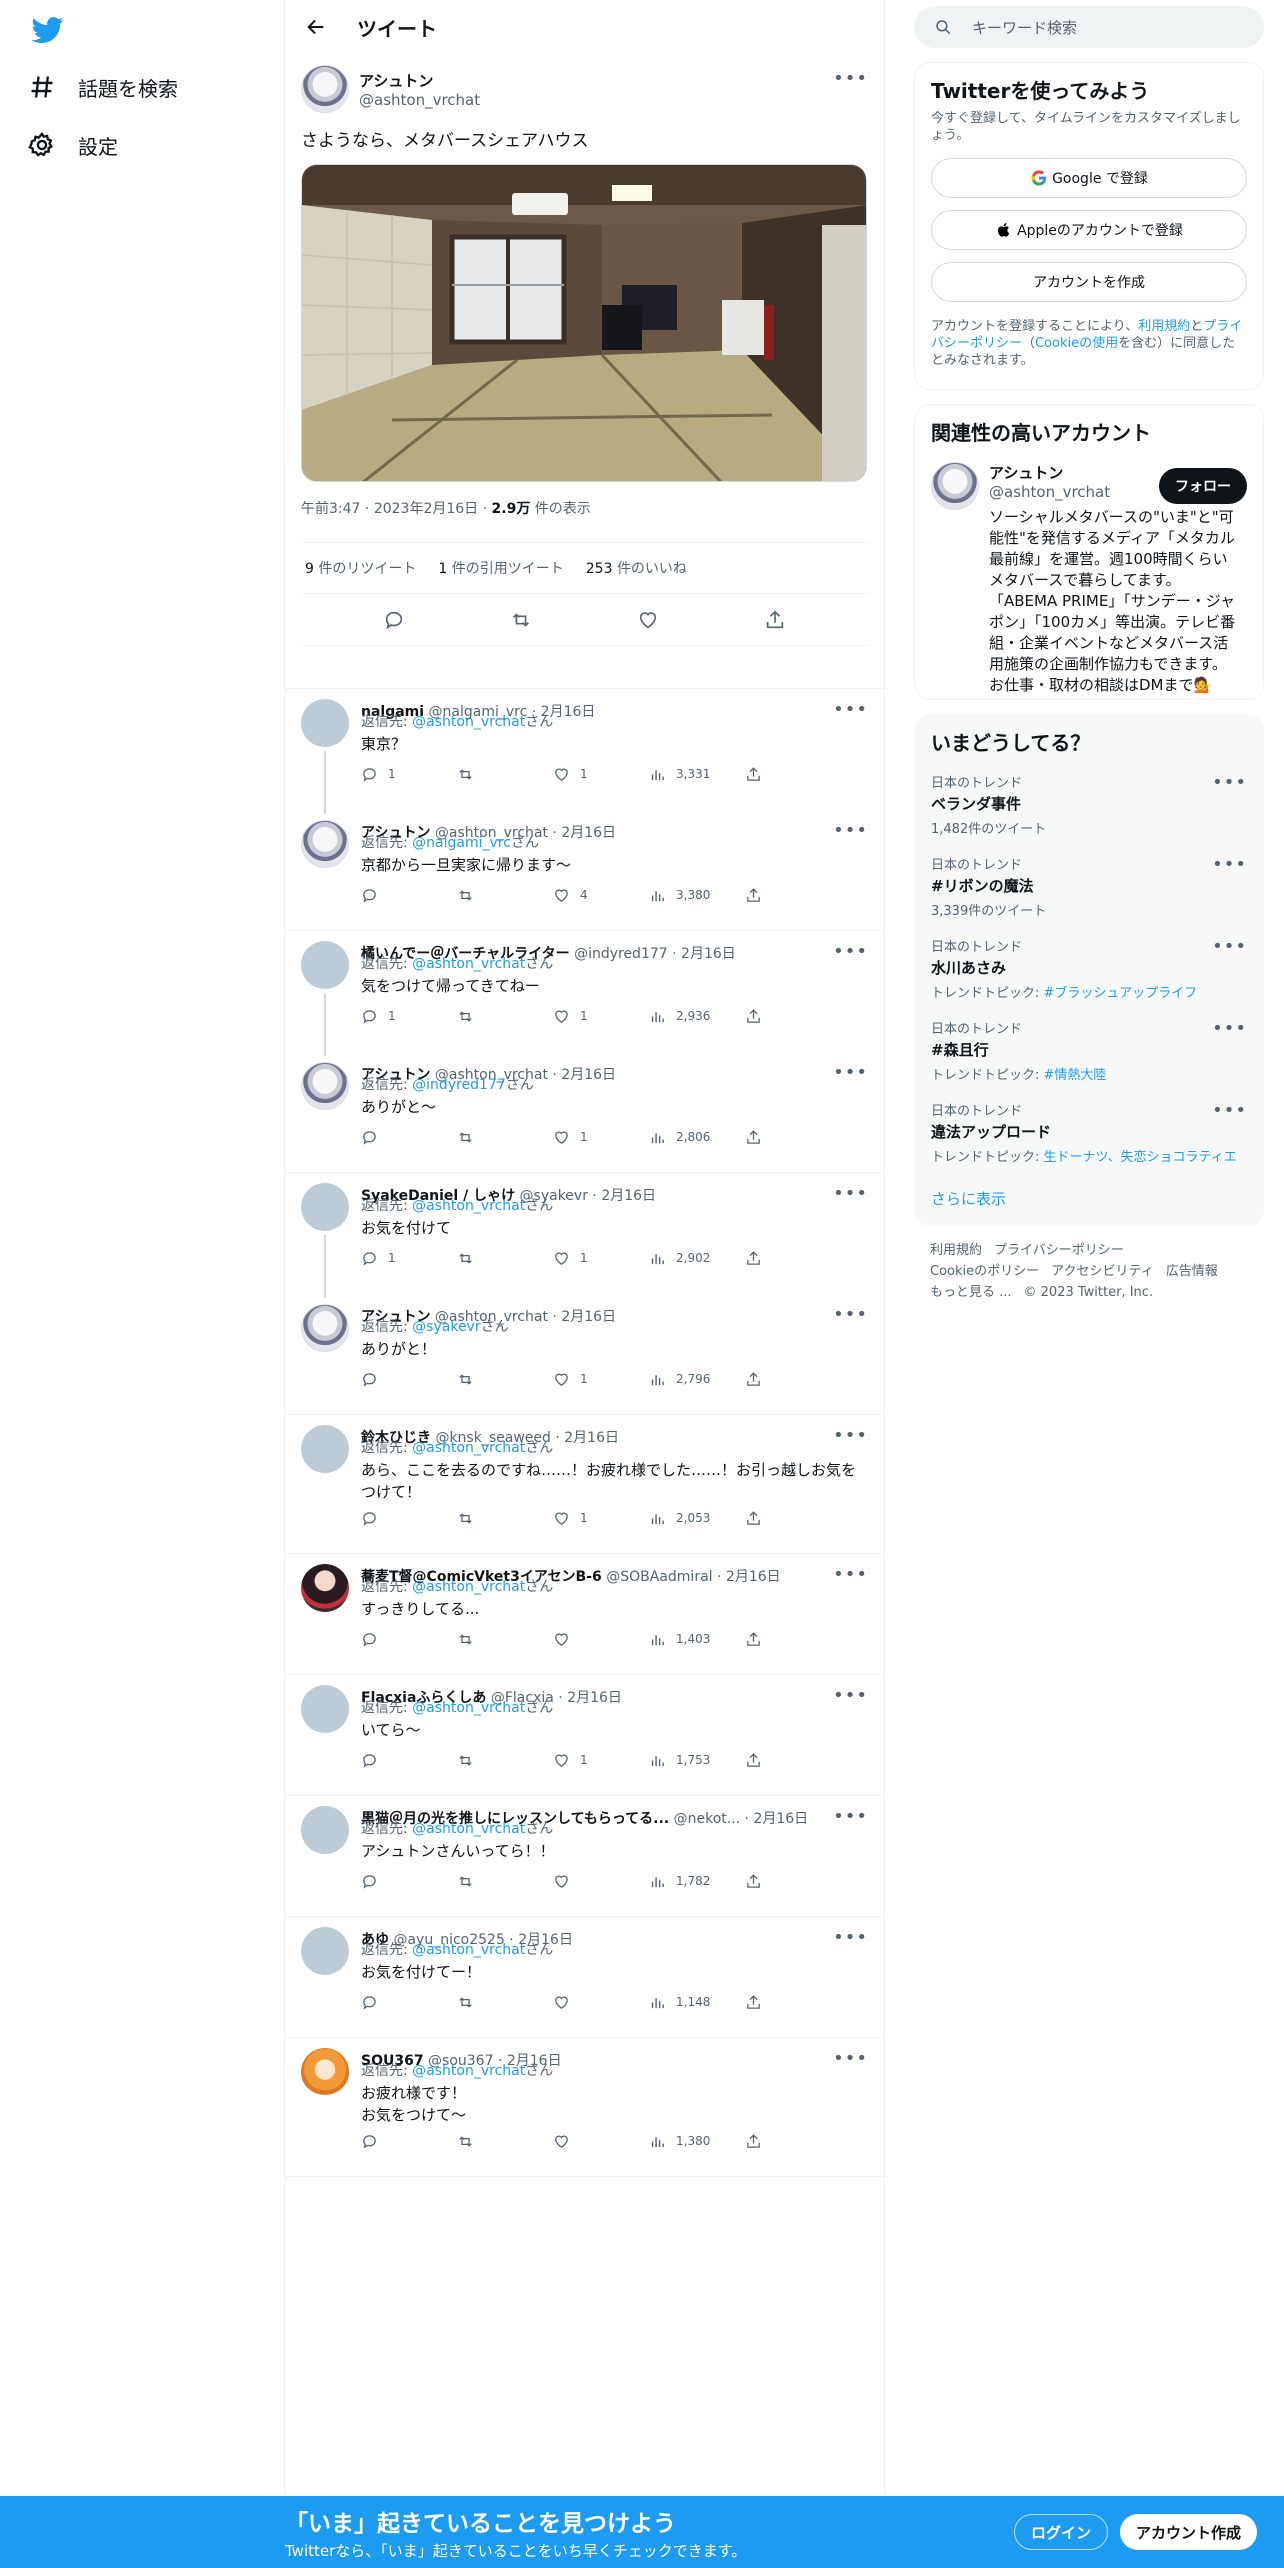  Describe the element at coordinates (47, 30) in the screenshot. I see `twitter-logo-icon` at that location.